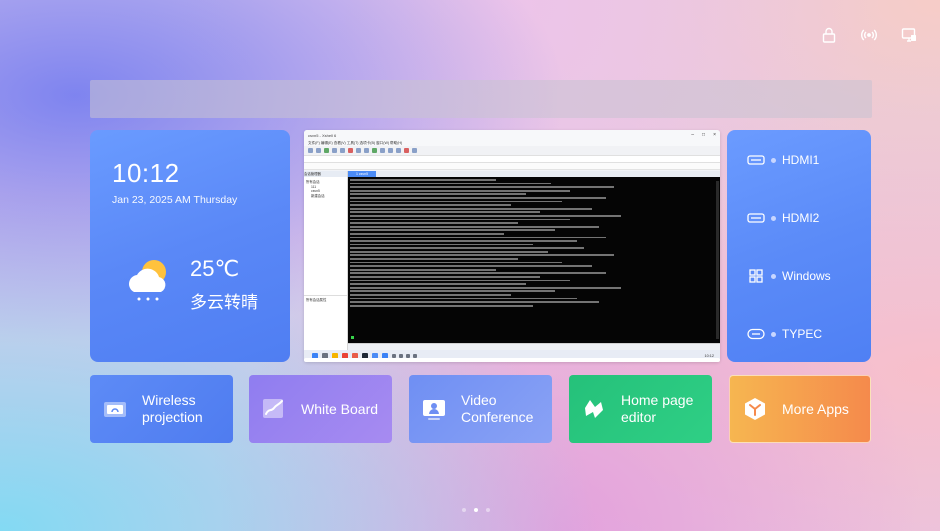 The width and height of the screenshot is (940, 531). I want to click on tile-label: Home page editor, so click(657, 408).